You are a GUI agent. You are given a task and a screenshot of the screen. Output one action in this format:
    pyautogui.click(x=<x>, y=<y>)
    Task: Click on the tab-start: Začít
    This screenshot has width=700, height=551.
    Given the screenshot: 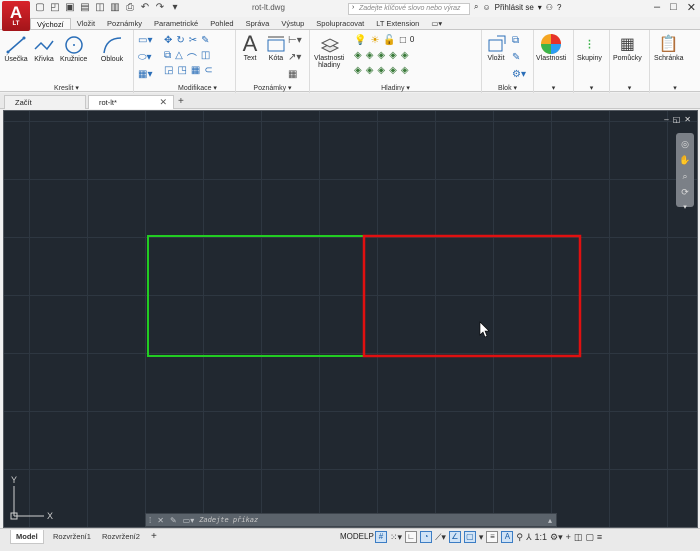 What is the action you would take?
    pyautogui.click(x=45, y=102)
    